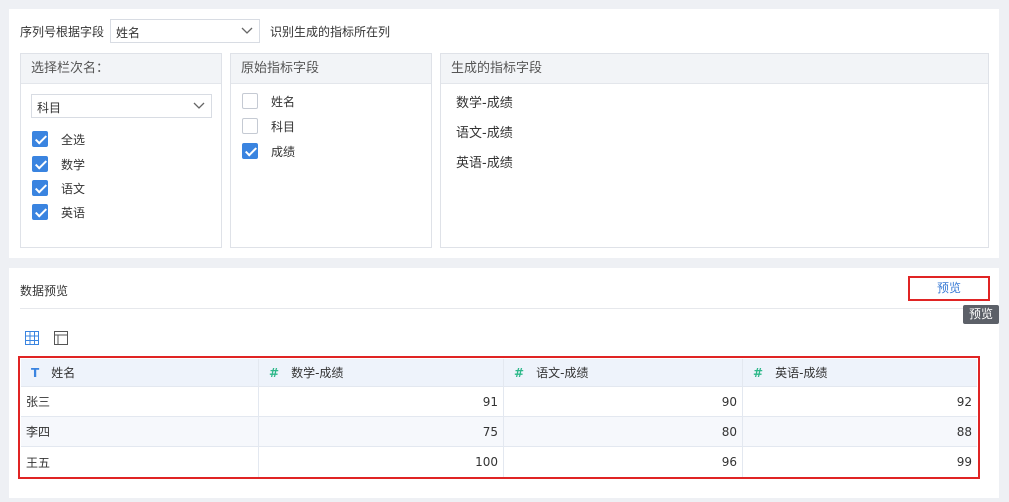 This screenshot has width=1009, height=502. What do you see at coordinates (283, 126) in the screenshot?
I see `checkbox-label: 科目` at bounding box center [283, 126].